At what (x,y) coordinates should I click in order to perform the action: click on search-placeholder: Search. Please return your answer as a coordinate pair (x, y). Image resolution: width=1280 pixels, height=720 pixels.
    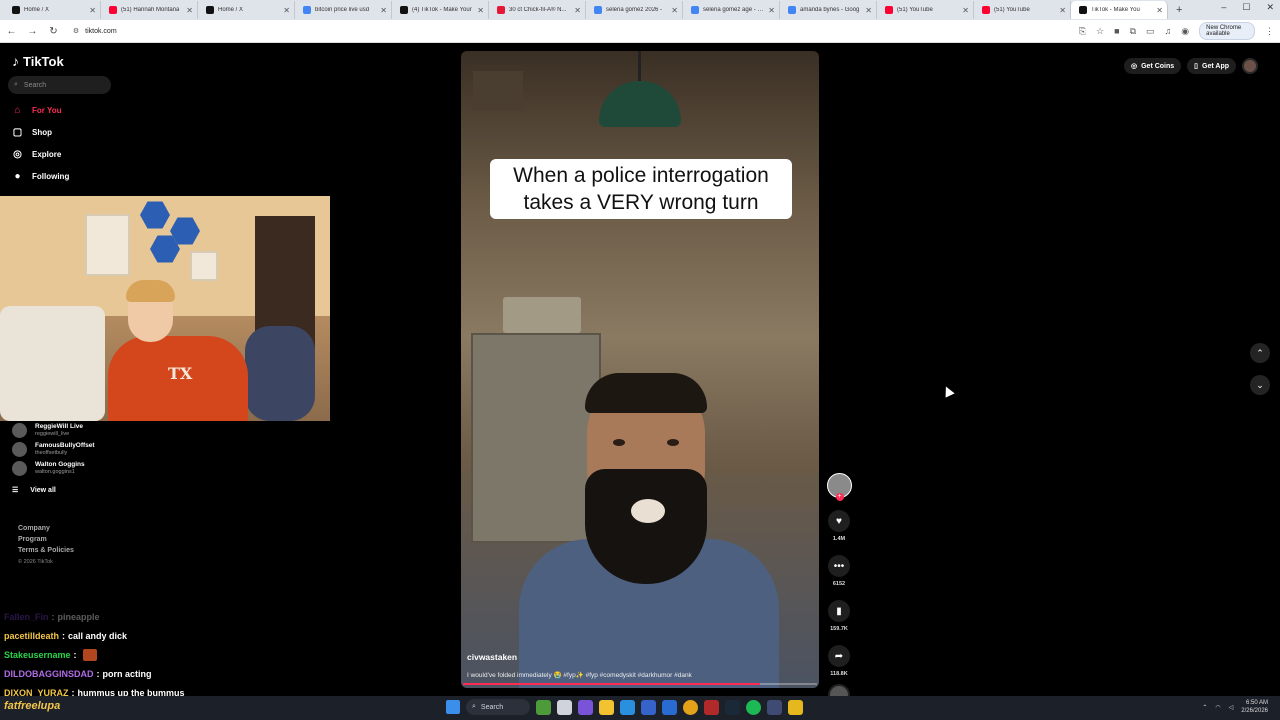
    Looking at the image, I should click on (35, 85).